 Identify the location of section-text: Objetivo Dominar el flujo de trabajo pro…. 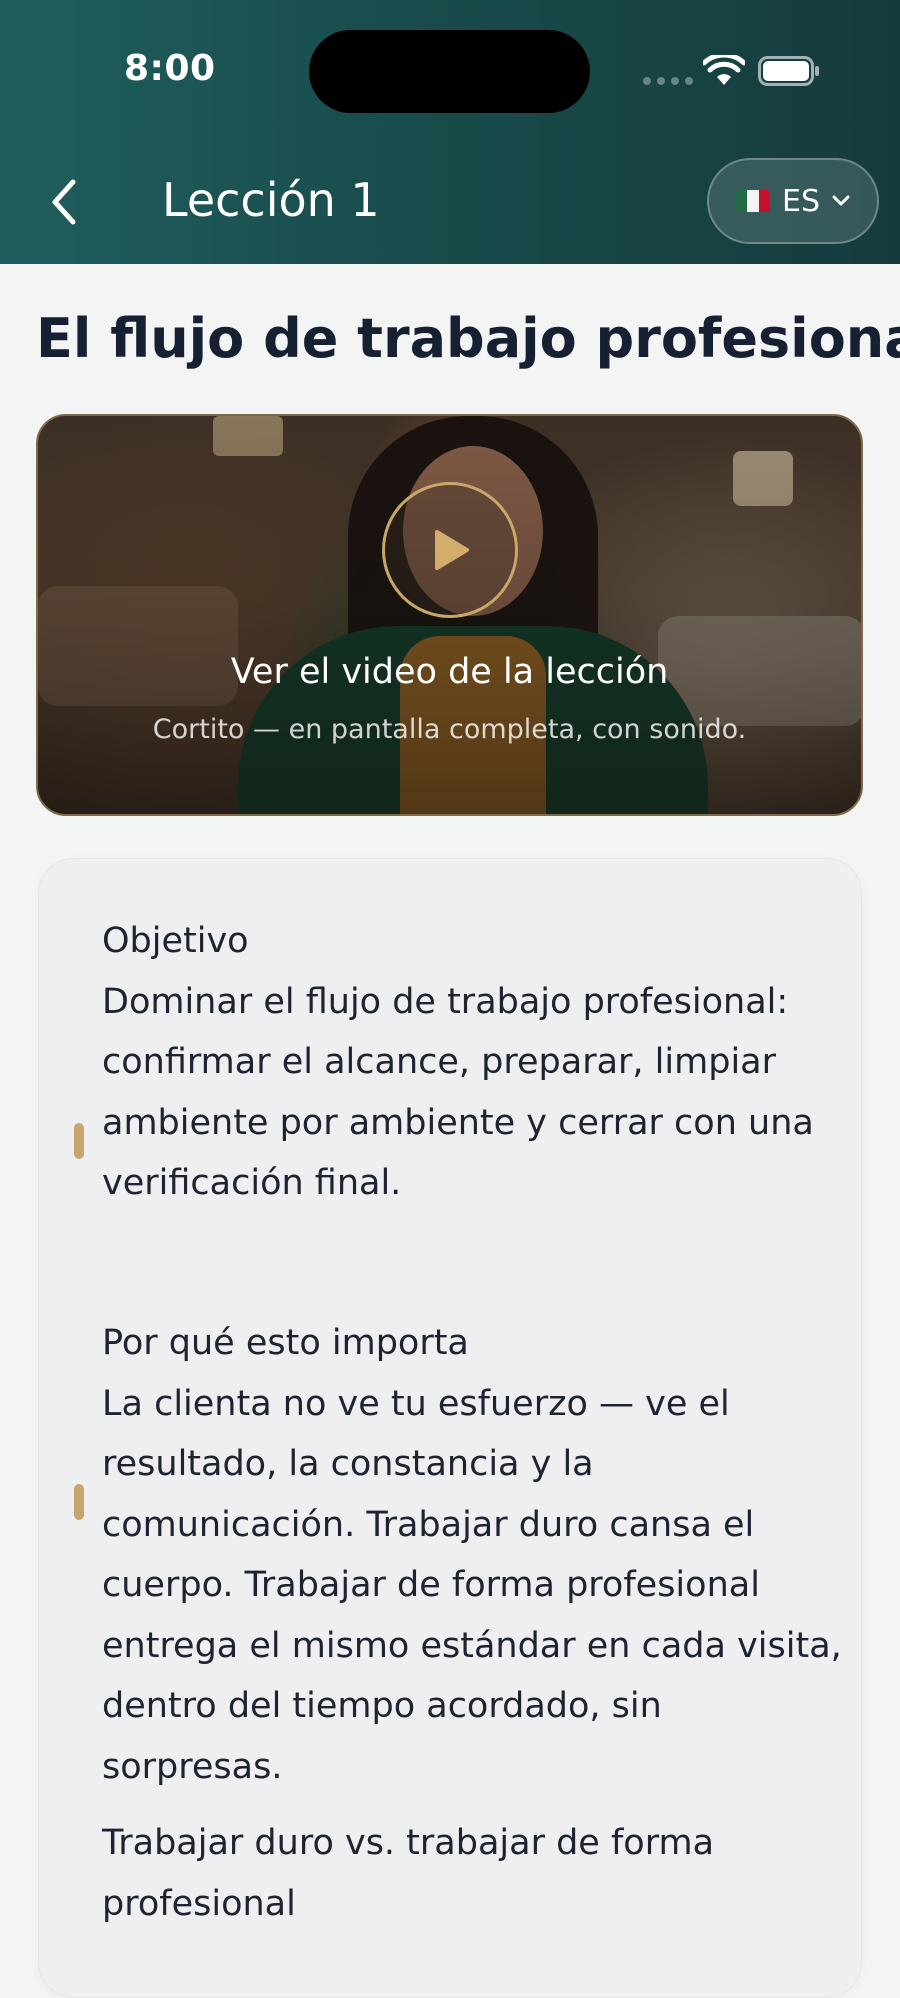
(474, 1062).